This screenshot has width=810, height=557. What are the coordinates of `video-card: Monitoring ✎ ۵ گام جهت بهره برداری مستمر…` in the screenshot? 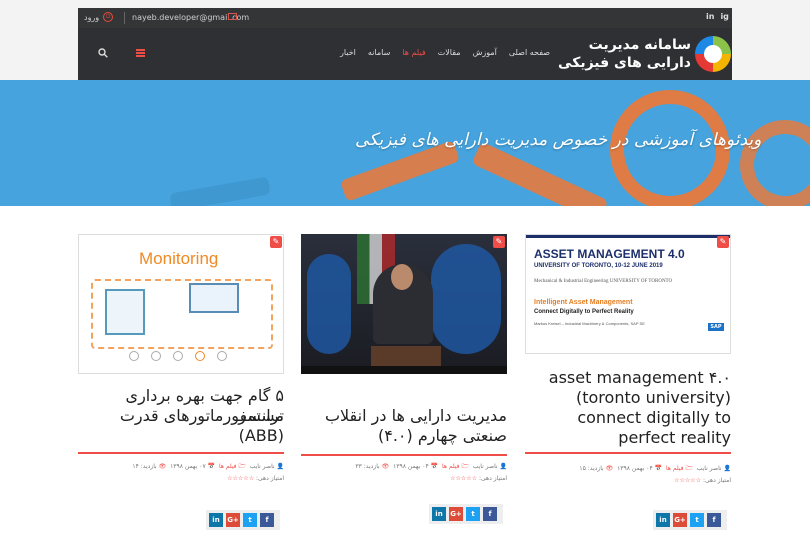 It's located at (181, 389).